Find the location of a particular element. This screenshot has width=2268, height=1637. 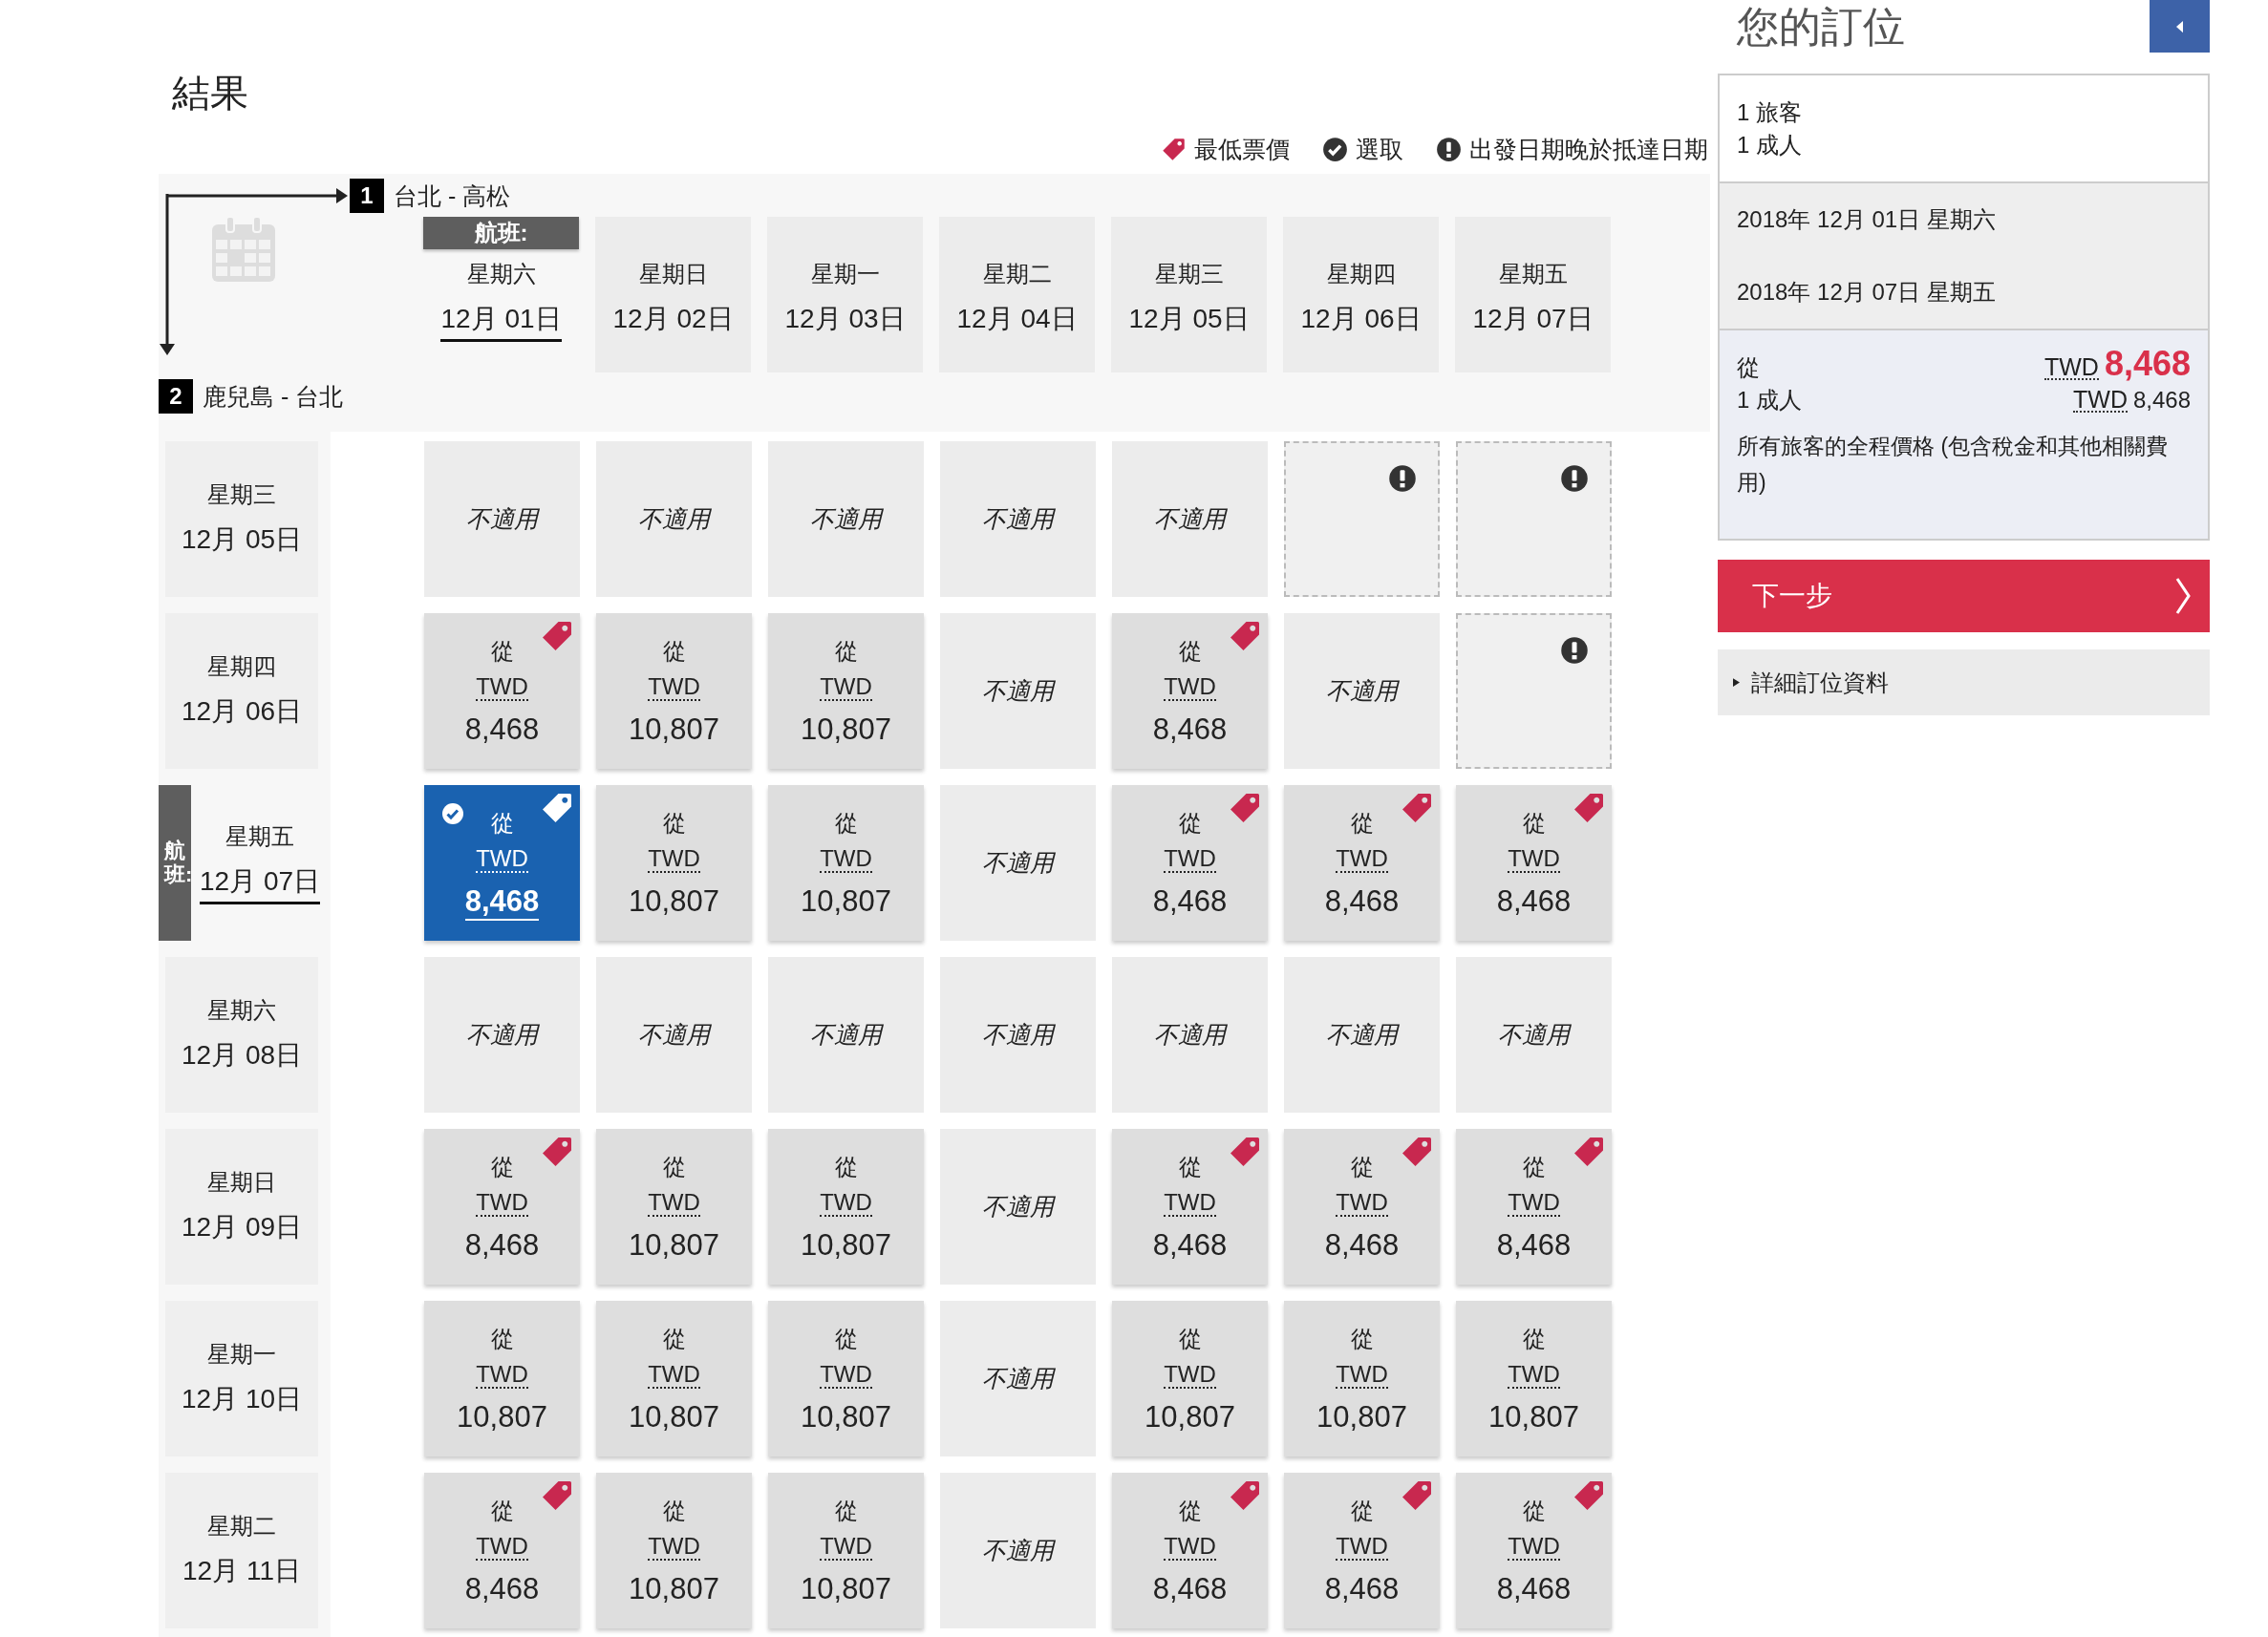

legend-label: 最低票價 is located at coordinates (1242, 149).